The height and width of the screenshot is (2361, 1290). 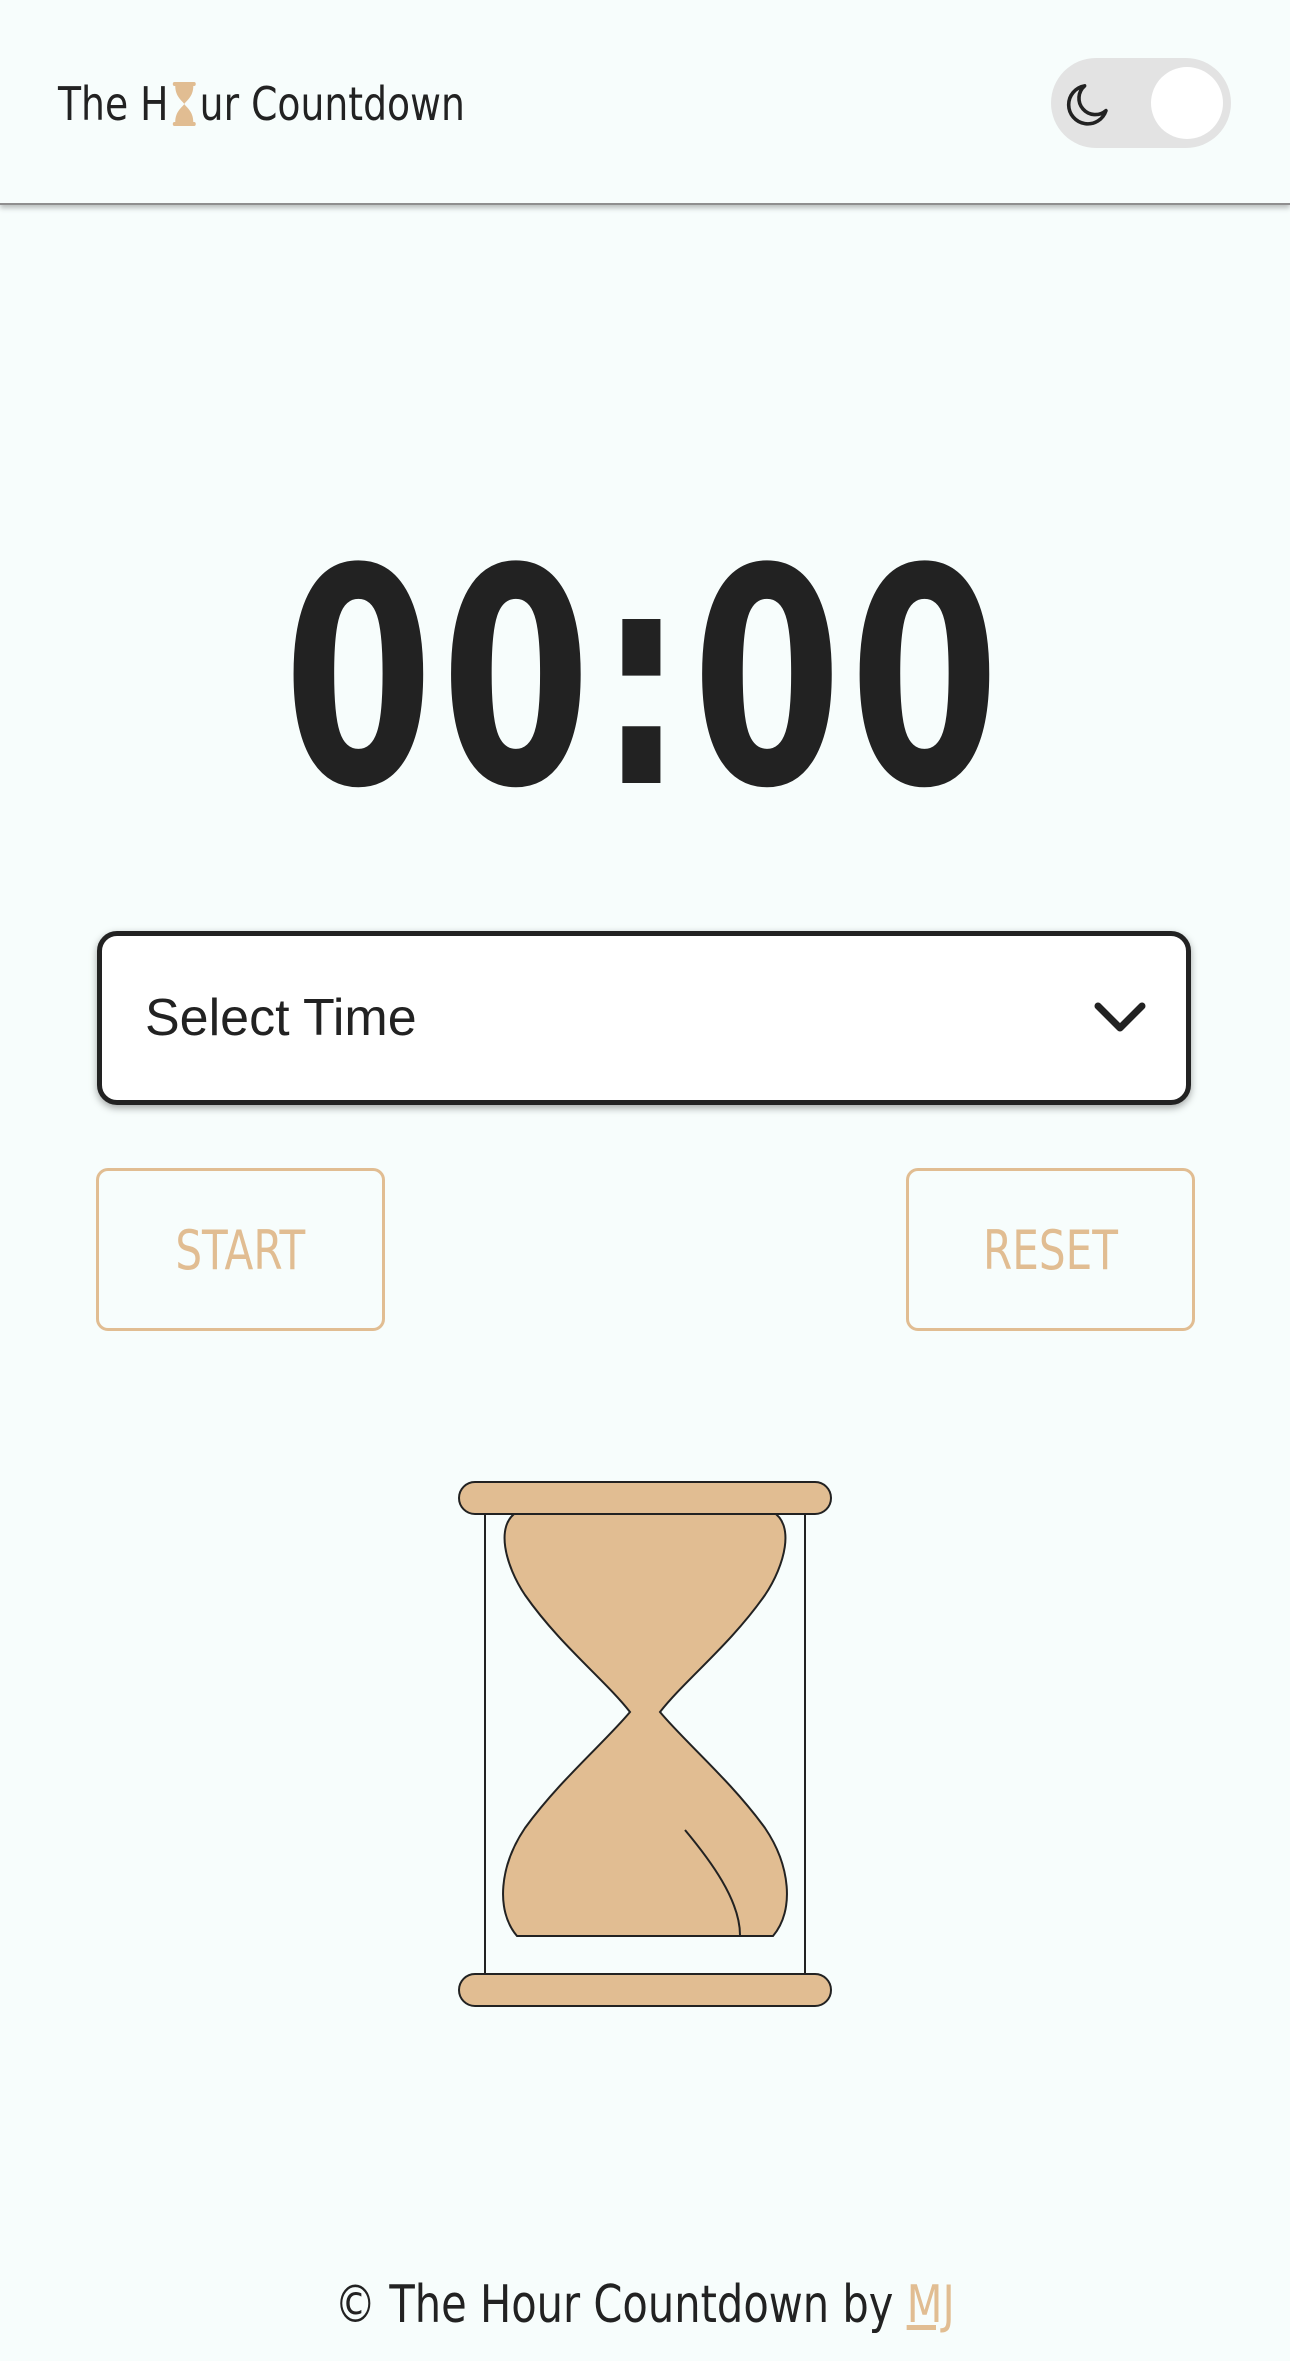 What do you see at coordinates (644, 1018) in the screenshot?
I see `time-select: Select Time` at bounding box center [644, 1018].